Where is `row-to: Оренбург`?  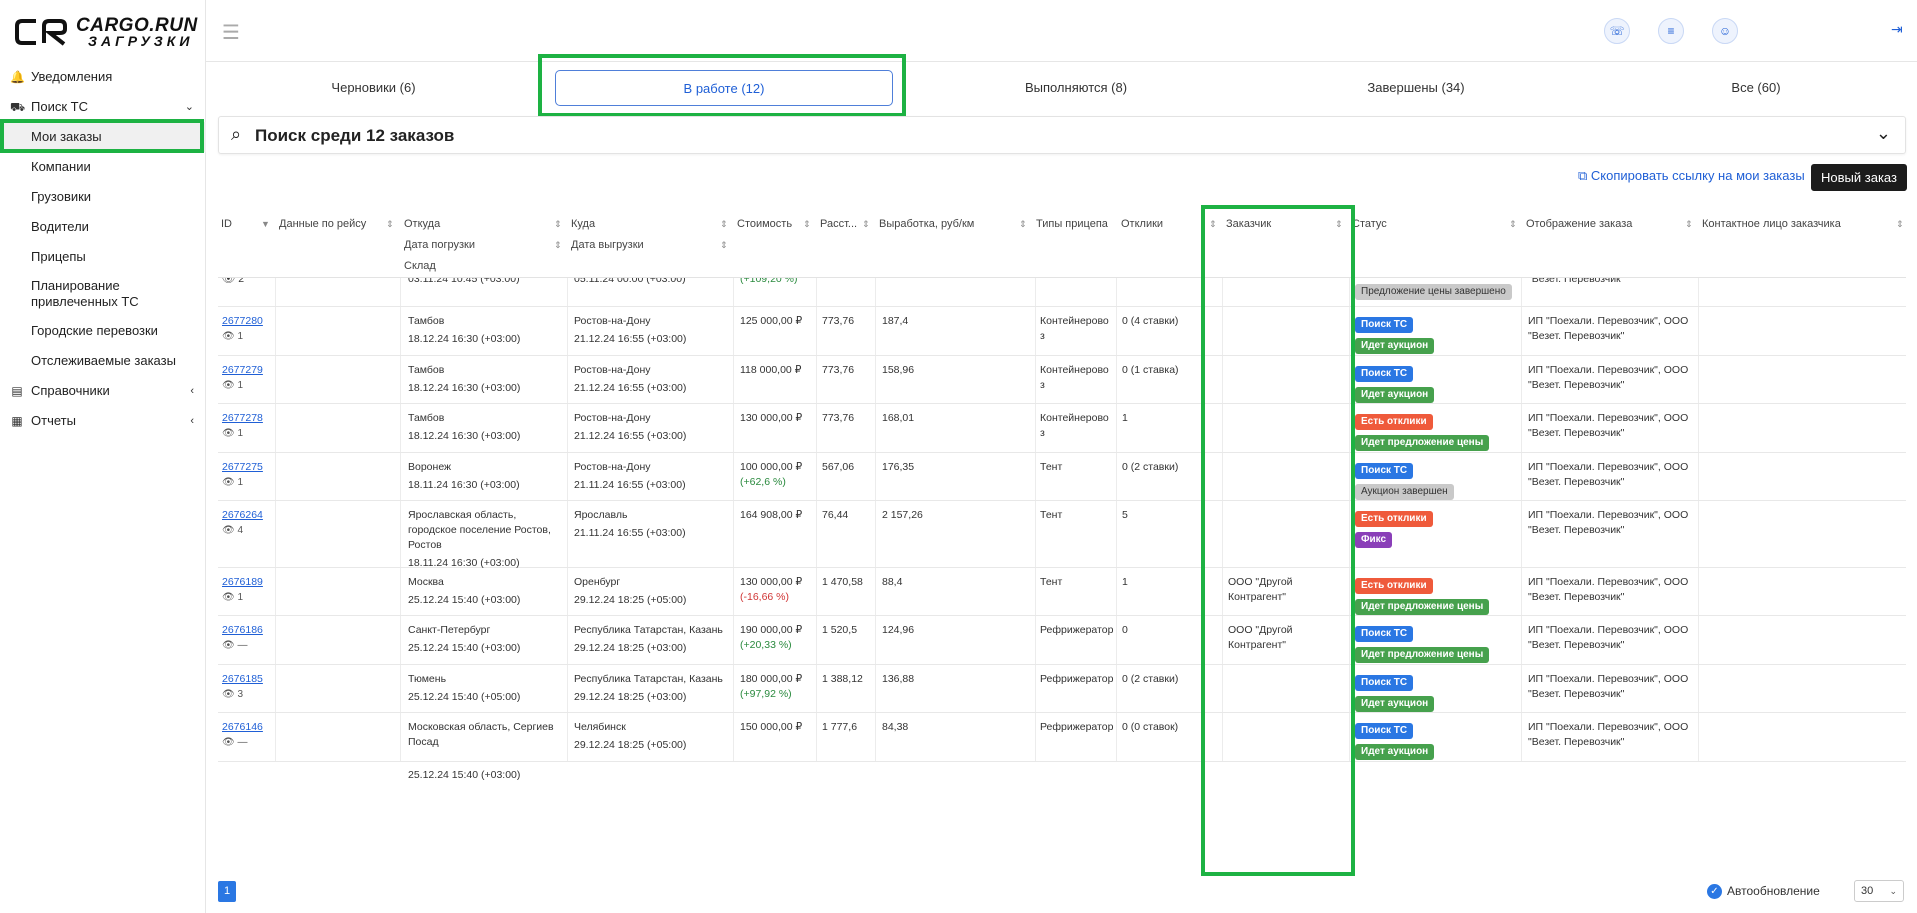
row-to: Оренбург is located at coordinates (597, 582).